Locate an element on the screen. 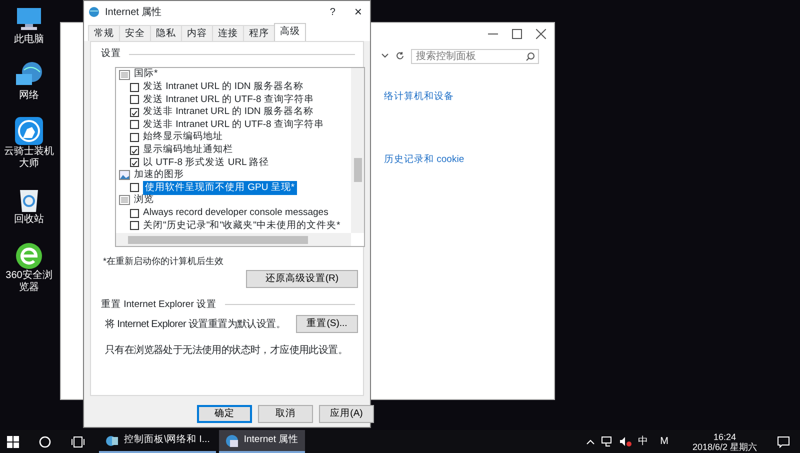 The height and width of the screenshot is (453, 800). group-heading: 国际* is located at coordinates (146, 75).